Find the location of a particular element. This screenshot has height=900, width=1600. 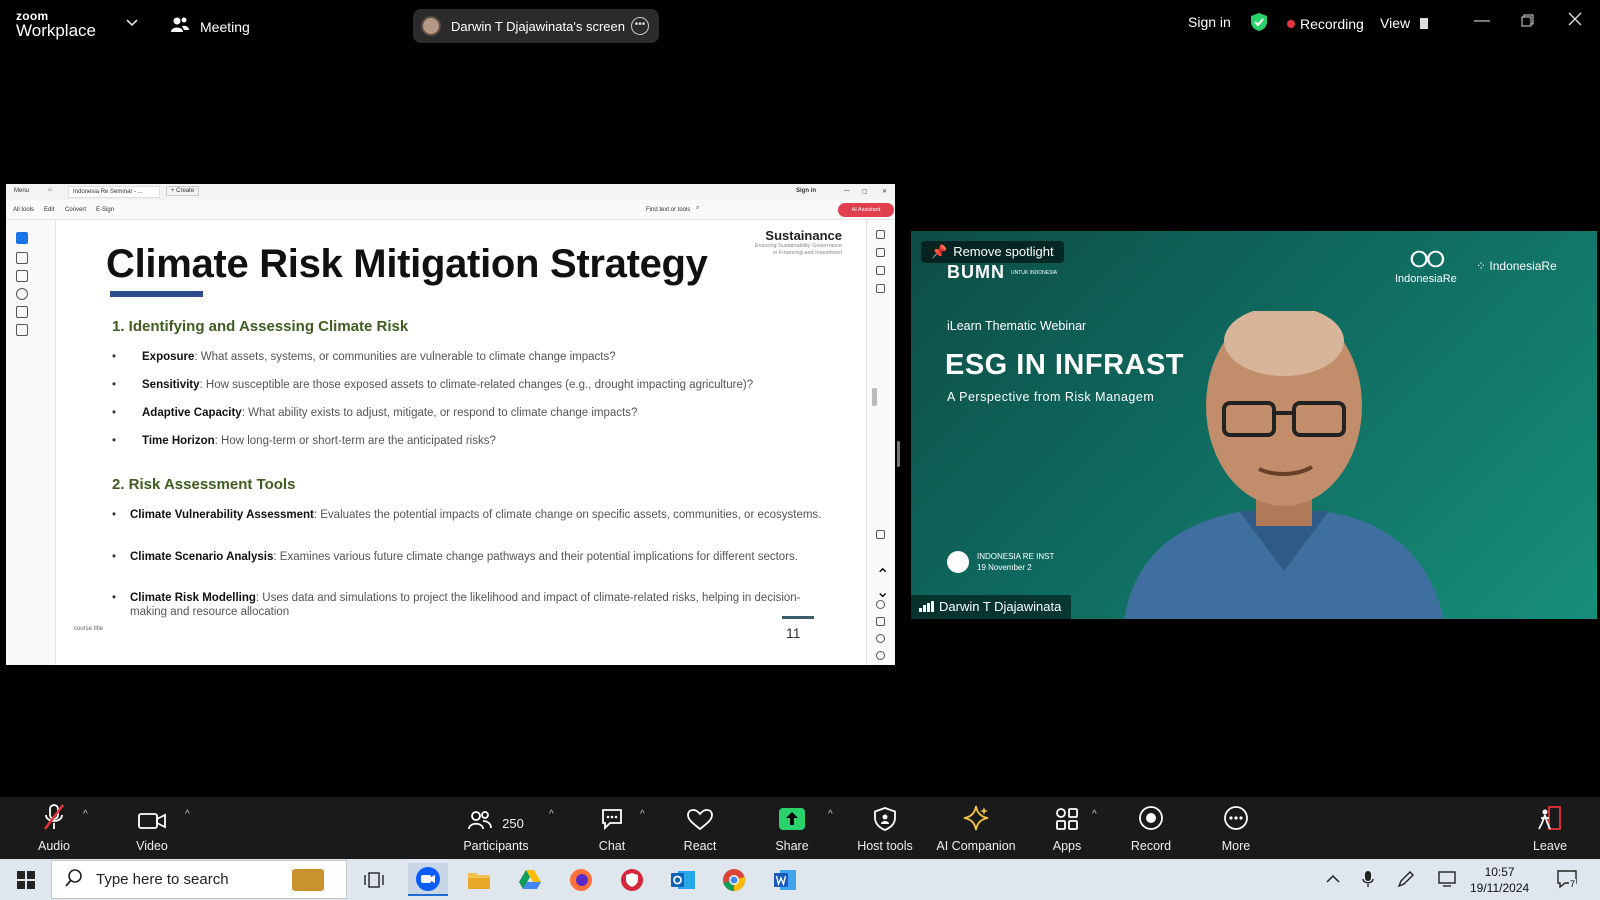

page-up-icon: ⌃ is located at coordinates (882, 574).